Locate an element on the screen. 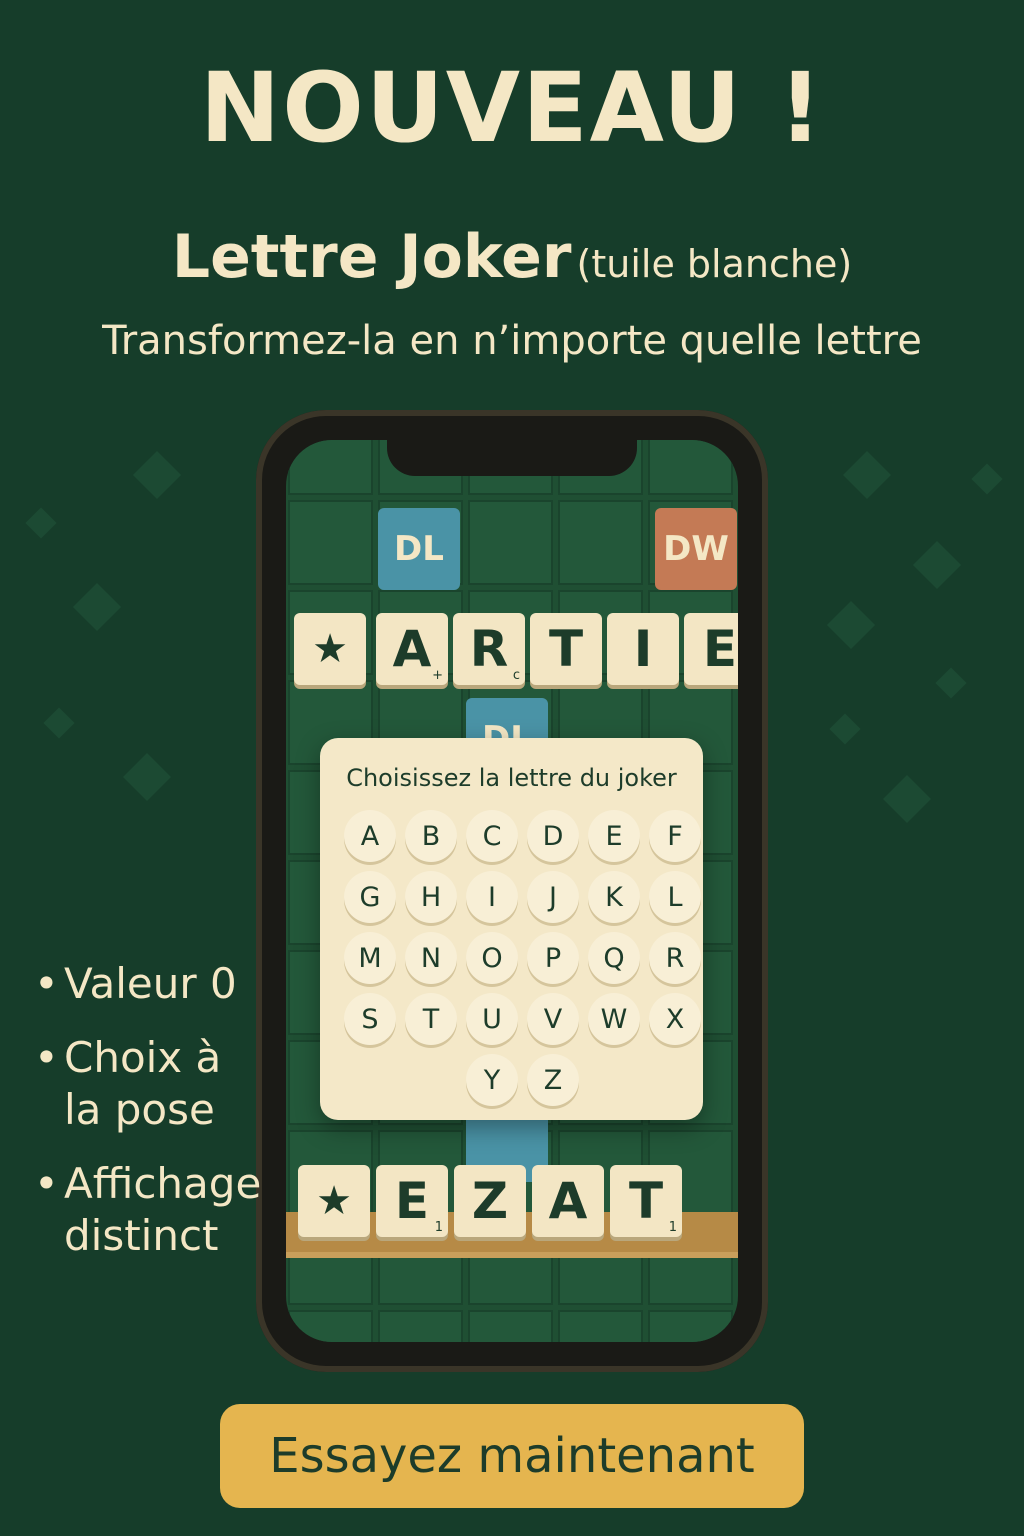  letter-key-r: R is located at coordinates (675, 958).